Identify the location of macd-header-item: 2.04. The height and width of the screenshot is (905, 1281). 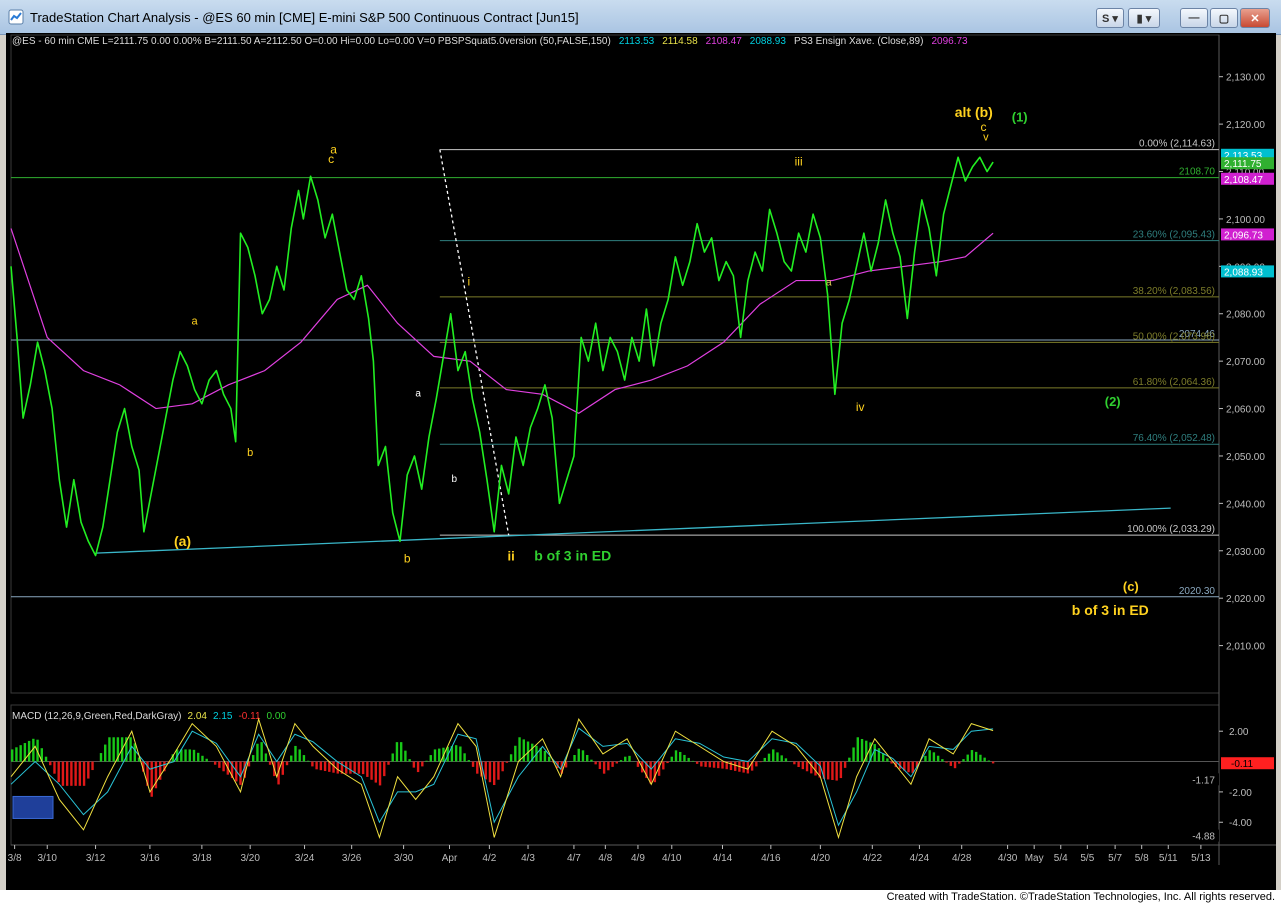
(198, 716).